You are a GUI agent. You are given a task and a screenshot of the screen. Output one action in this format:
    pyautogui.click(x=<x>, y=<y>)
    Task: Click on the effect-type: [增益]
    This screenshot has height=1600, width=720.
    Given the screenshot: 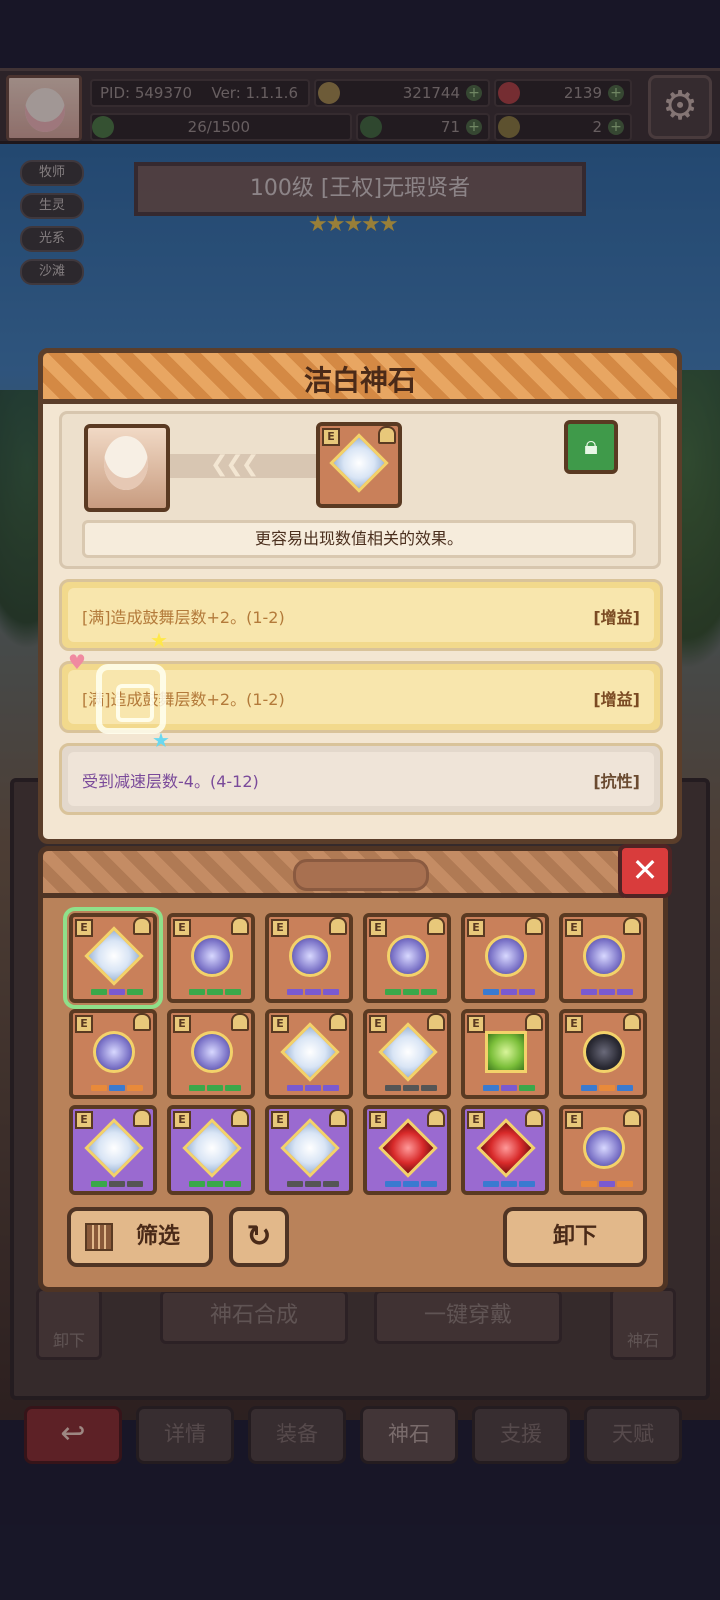 What is the action you would take?
    pyautogui.click(x=616, y=617)
    